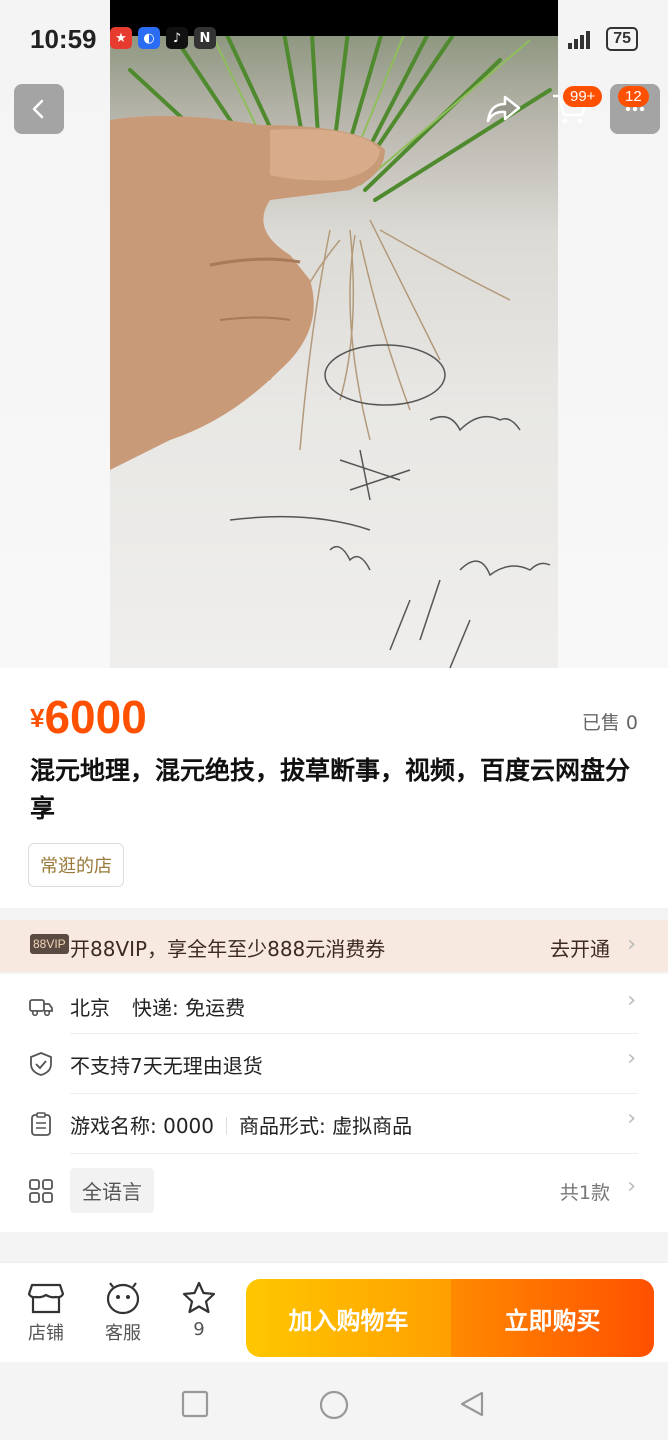  What do you see at coordinates (177, 38) in the screenshot?
I see `tiktok-icon: ♪` at bounding box center [177, 38].